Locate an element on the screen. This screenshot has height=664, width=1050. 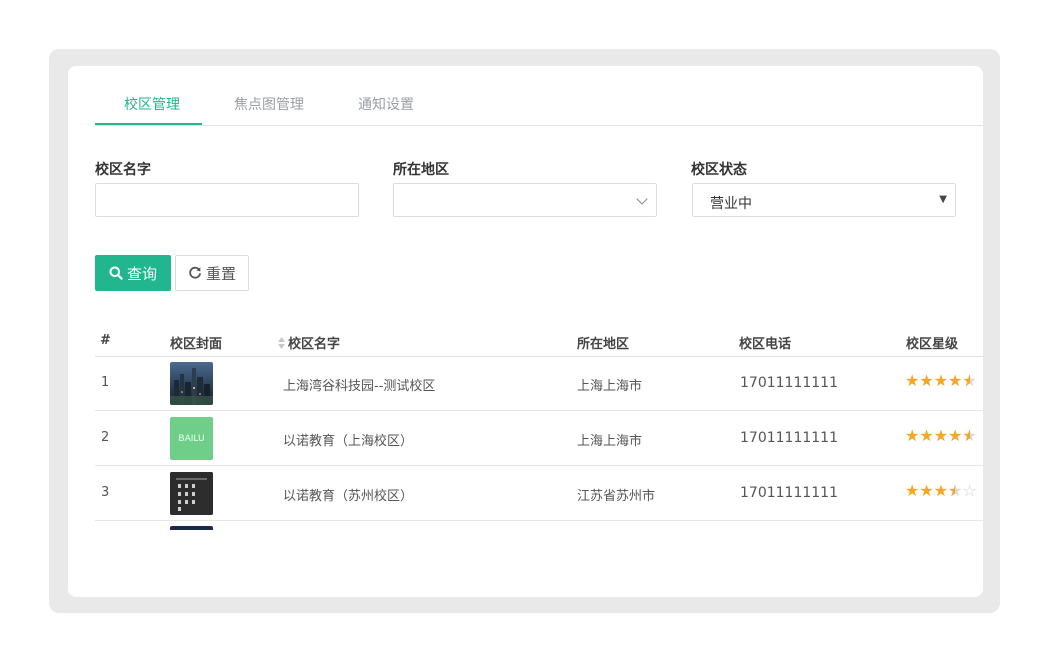
sort-icon is located at coordinates (281, 343).